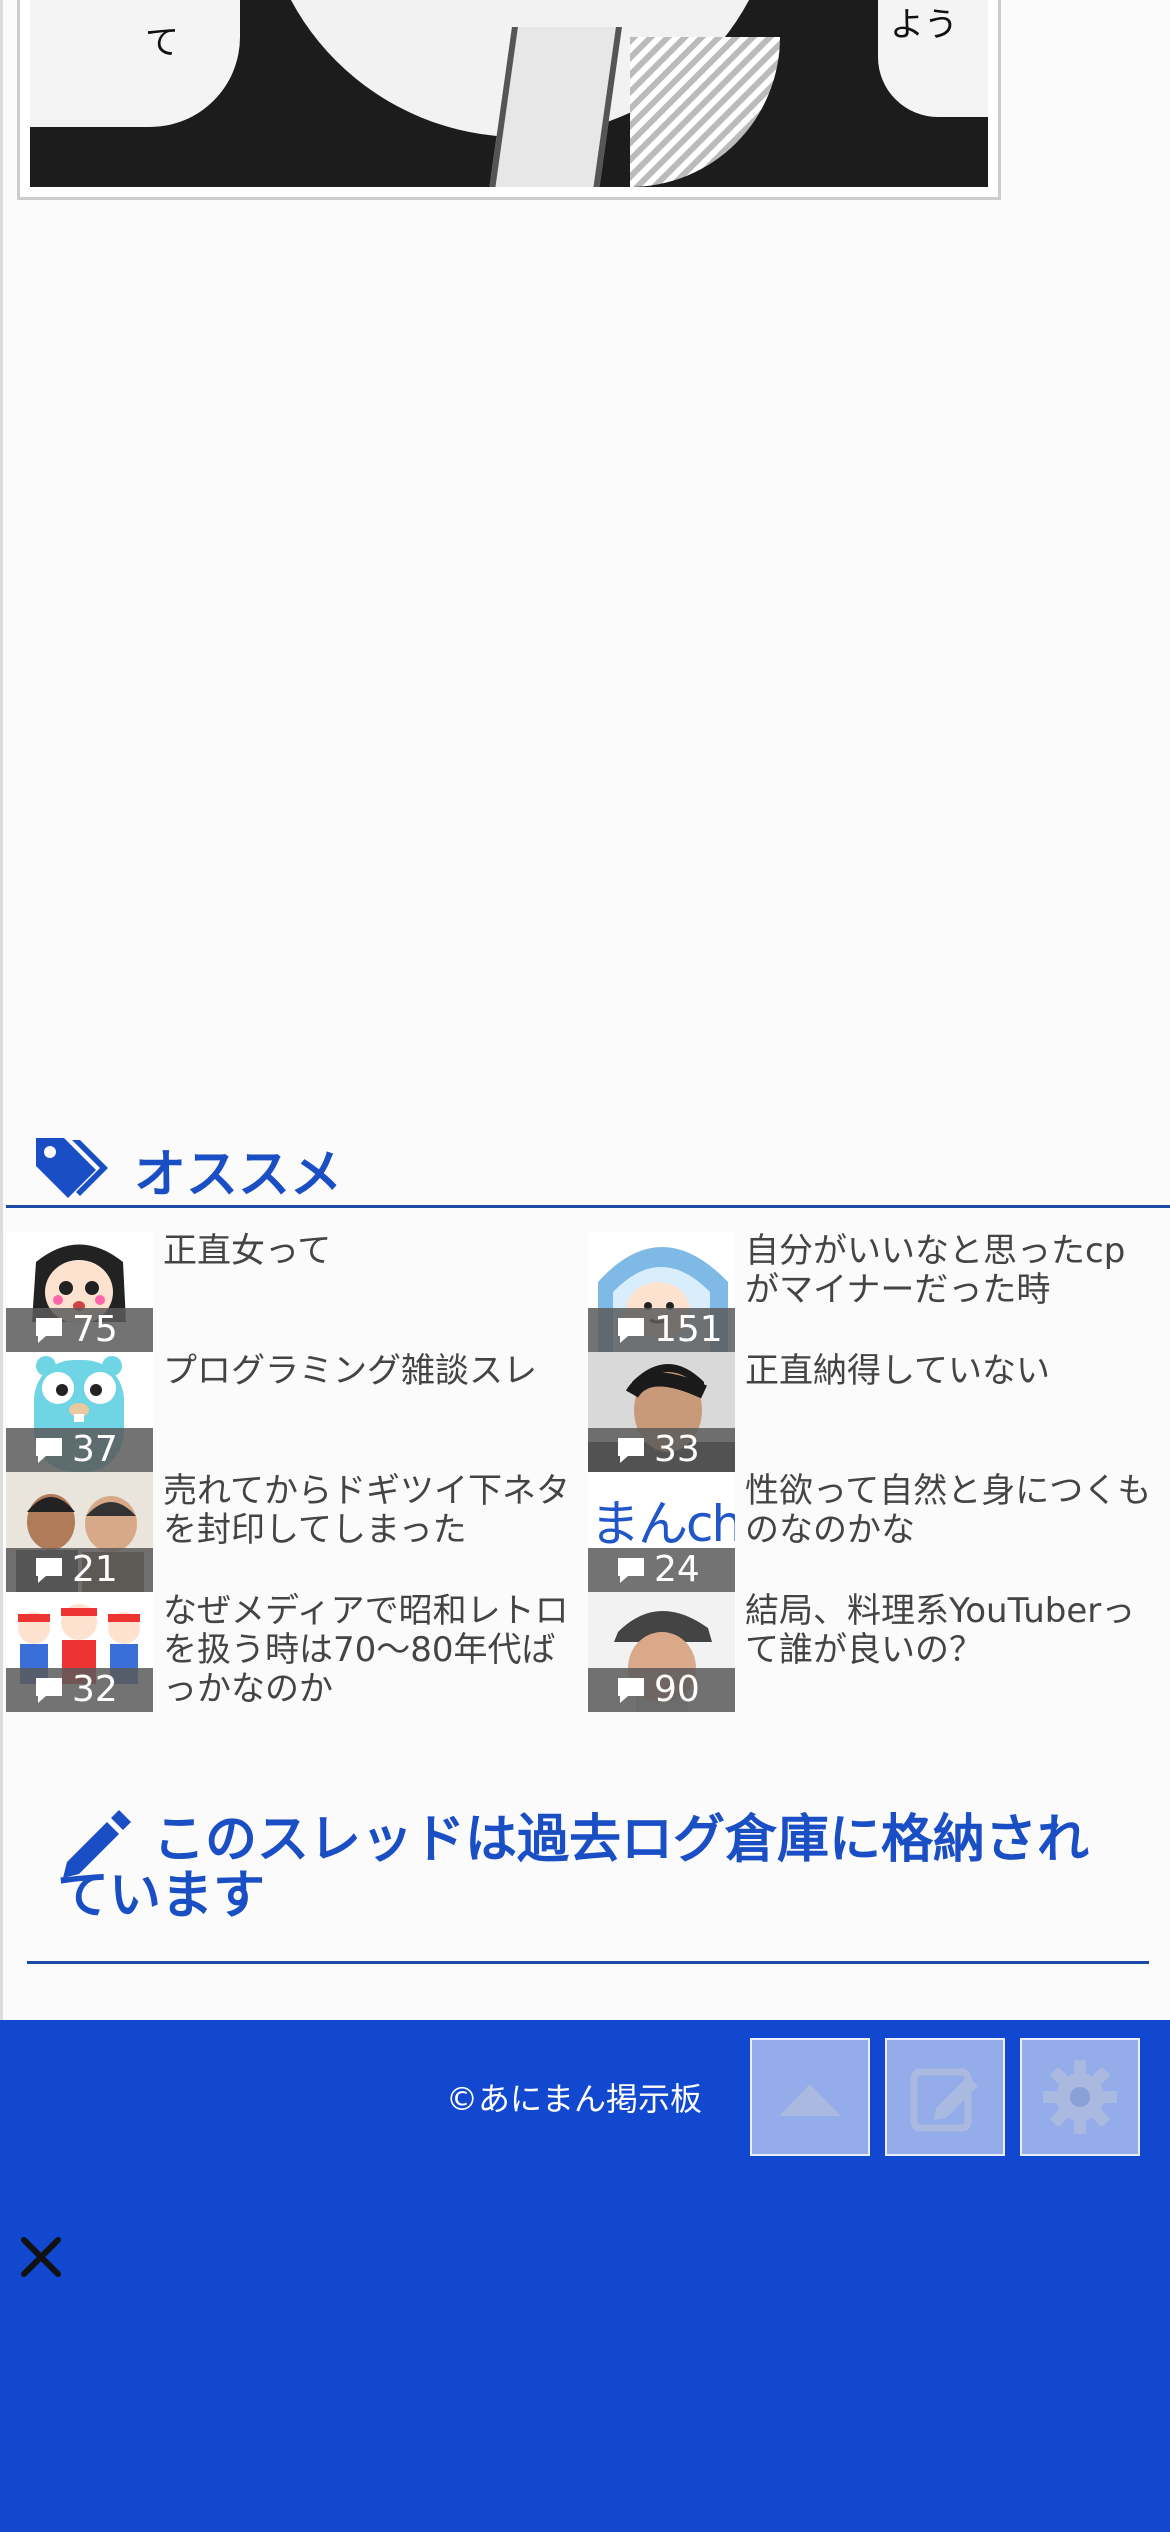 The height and width of the screenshot is (2532, 1170). Describe the element at coordinates (661, 1412) in the screenshot. I see `thumbnail: 33` at that location.